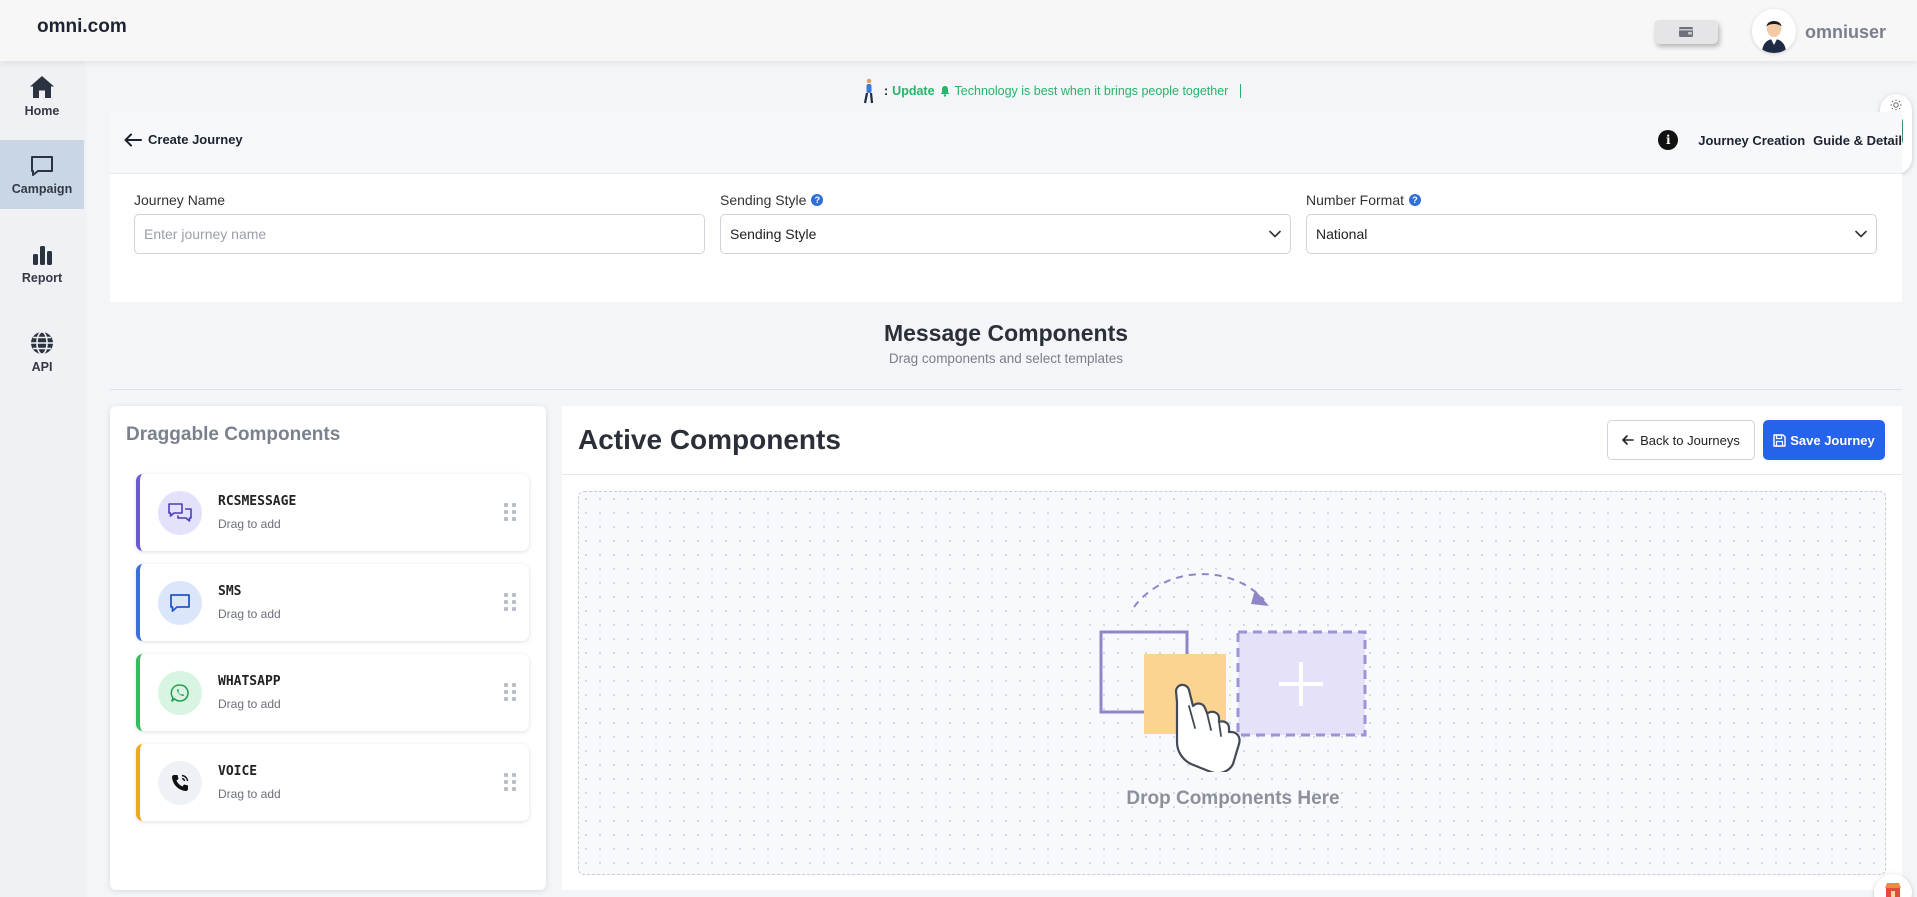 This screenshot has width=1917, height=897. What do you see at coordinates (1006, 333) in the screenshot?
I see `message-components-title: Message Components` at bounding box center [1006, 333].